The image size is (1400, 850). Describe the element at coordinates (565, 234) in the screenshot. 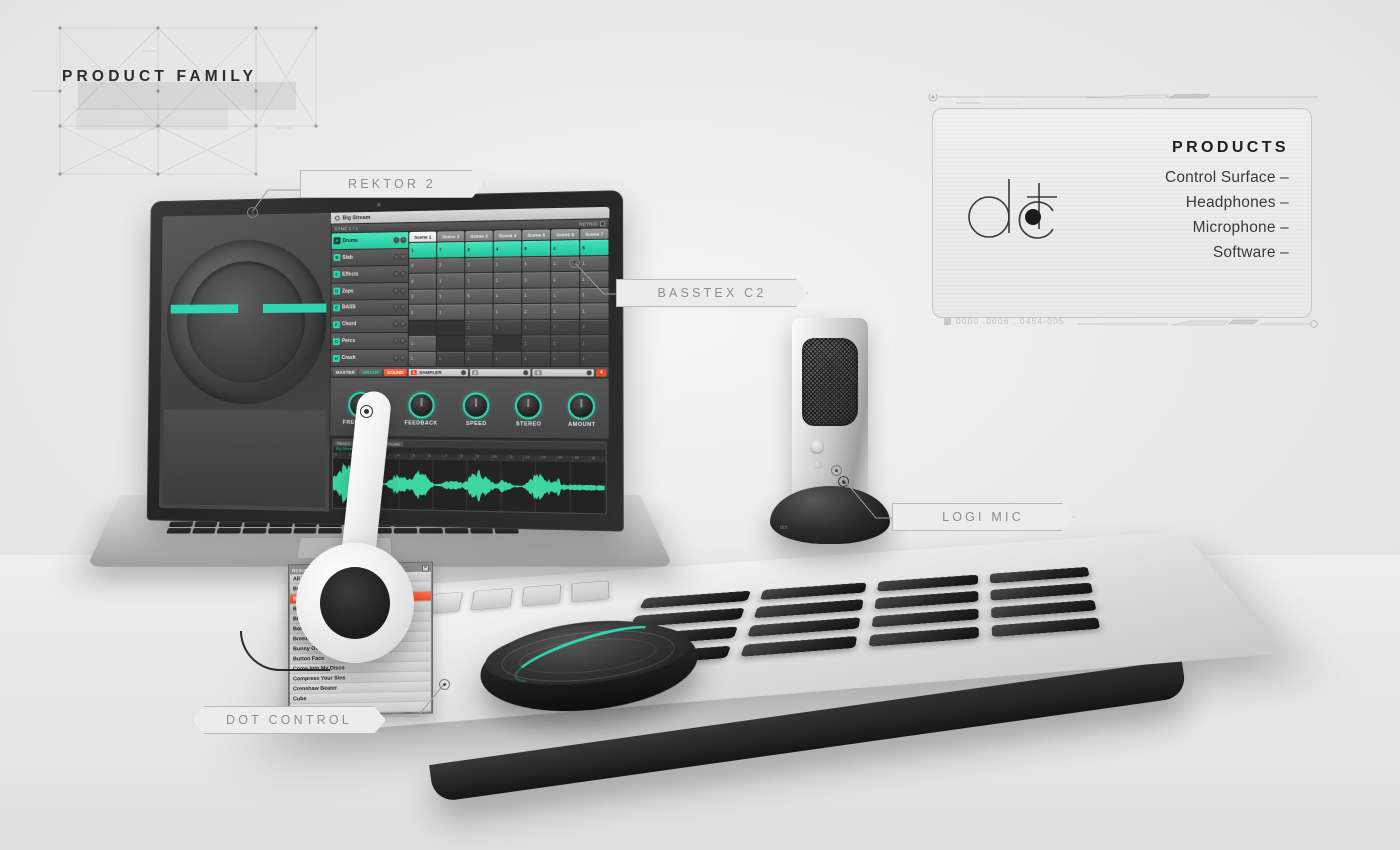

I see `scene-tab-6: Scene 6` at that location.